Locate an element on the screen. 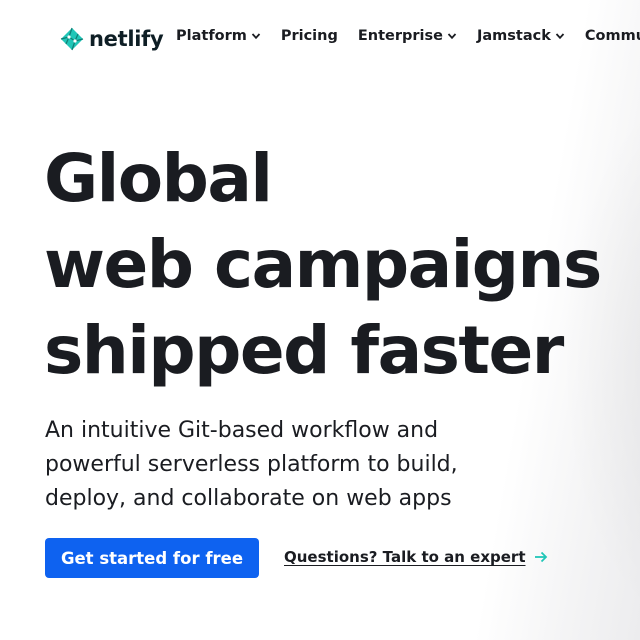 Image resolution: width=640 pixels, height=640 pixels. hero-title-line: web campaigns is located at coordinates (323, 264).